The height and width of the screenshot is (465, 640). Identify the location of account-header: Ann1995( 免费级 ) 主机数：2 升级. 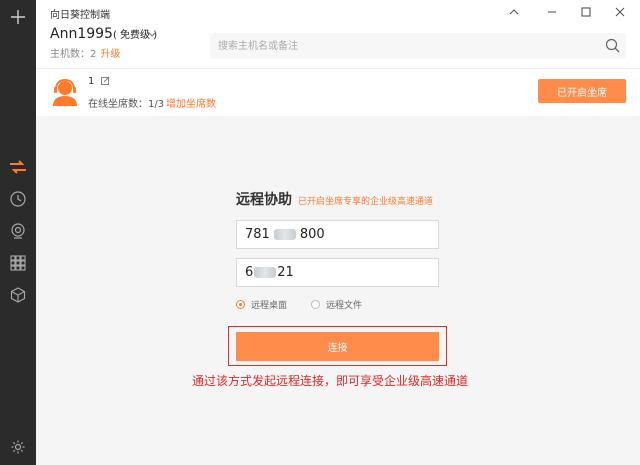
(338, 46).